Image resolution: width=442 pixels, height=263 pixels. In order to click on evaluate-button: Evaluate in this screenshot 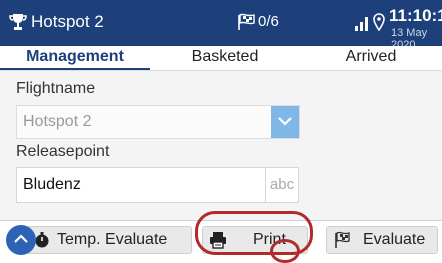, I will do `click(382, 240)`.